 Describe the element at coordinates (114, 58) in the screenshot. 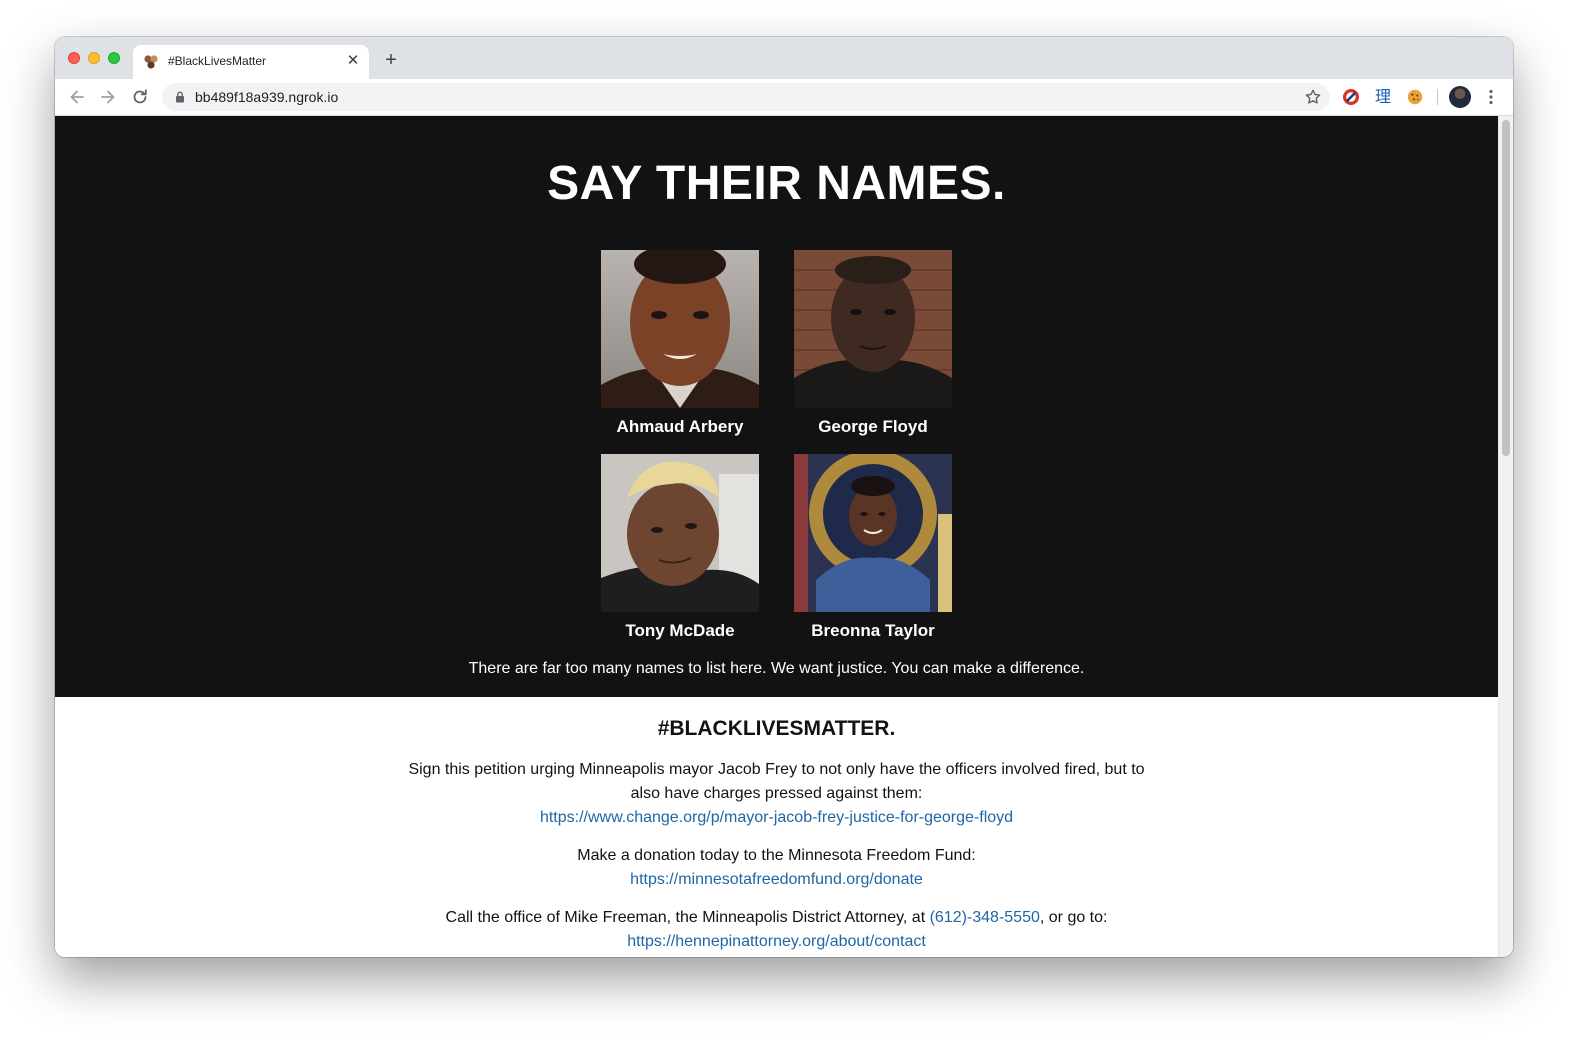

I see `zoom-window-button` at that location.